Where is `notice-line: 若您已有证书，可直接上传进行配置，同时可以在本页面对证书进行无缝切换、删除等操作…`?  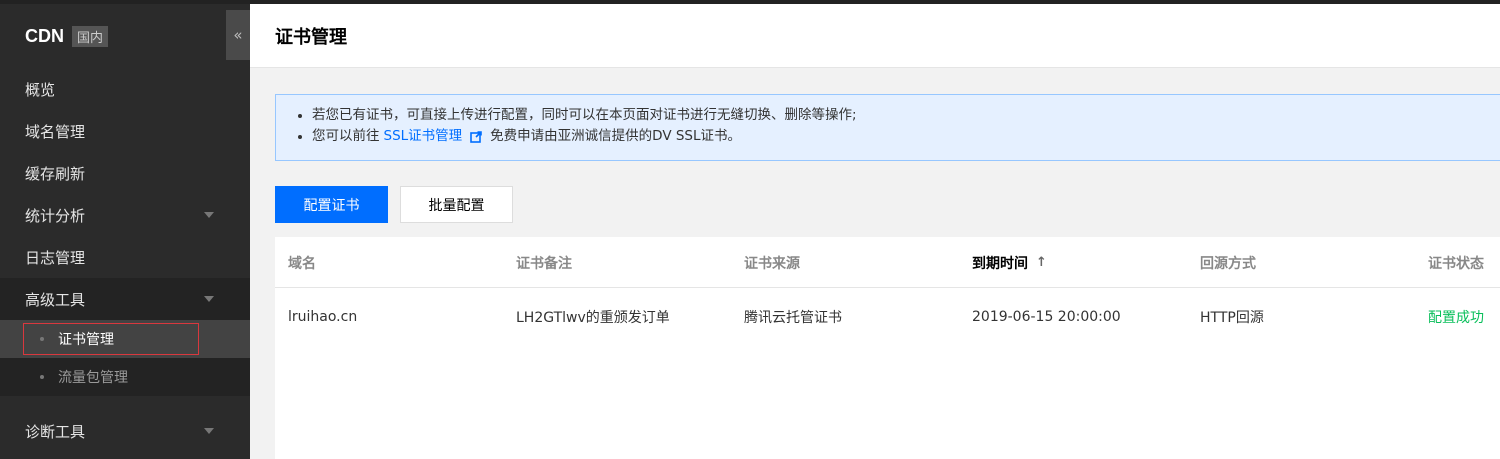
notice-line: 若您已有证书，可直接上传进行配置，同时可以在本页面对证书进行无缝切换、删除等操作… is located at coordinates (899, 115).